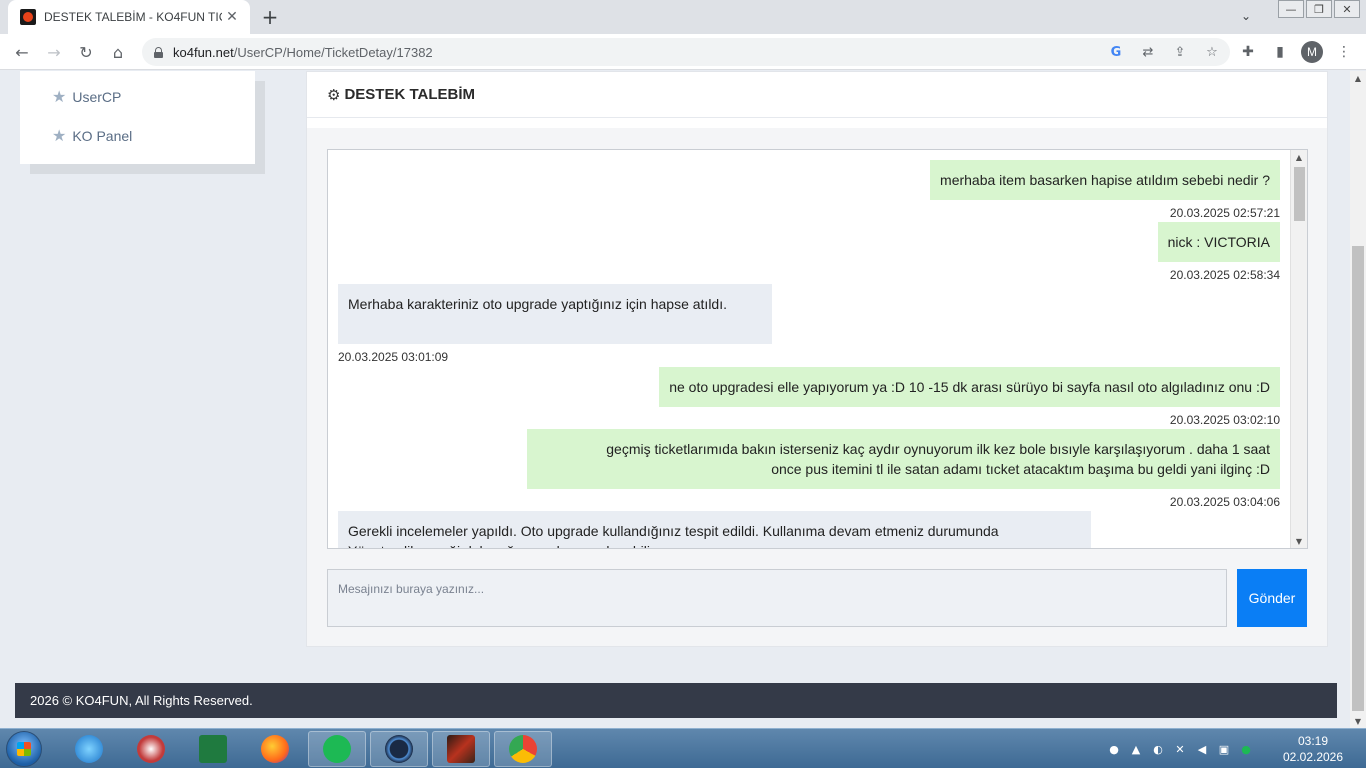 The image size is (1366, 768). Describe the element at coordinates (24, 749) in the screenshot. I see `start-button` at that location.